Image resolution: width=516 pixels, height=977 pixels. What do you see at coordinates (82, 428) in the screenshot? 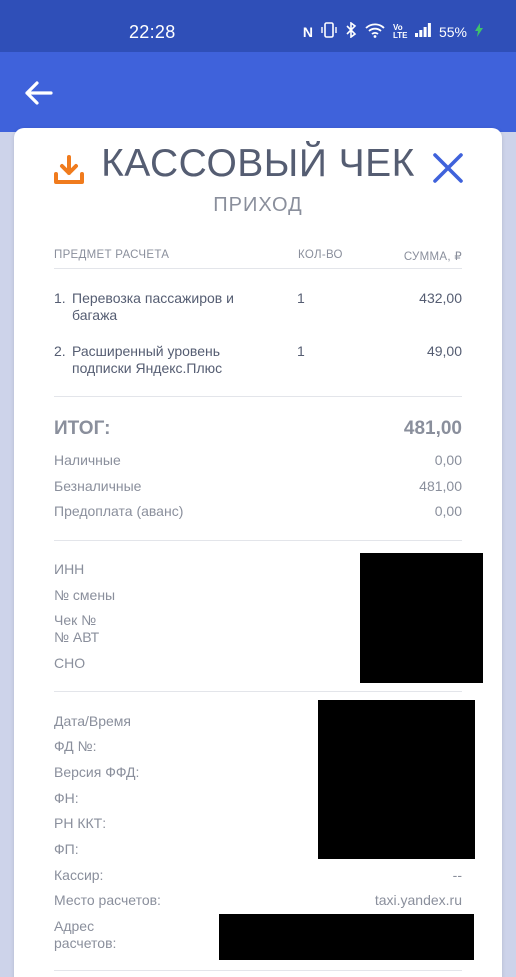
I see `total-label: ИТОГ:` at bounding box center [82, 428].